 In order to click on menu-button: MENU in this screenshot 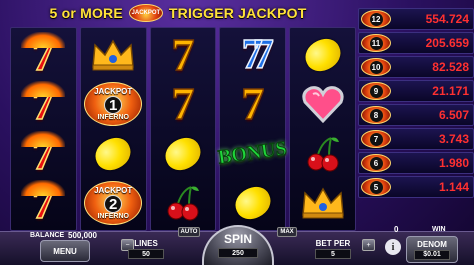, I will do `click(65, 251)`.